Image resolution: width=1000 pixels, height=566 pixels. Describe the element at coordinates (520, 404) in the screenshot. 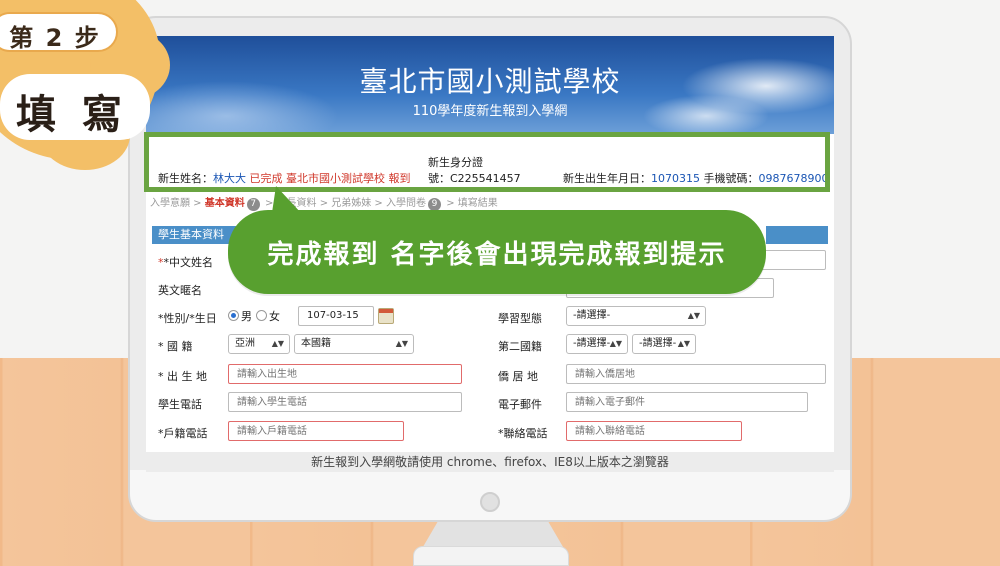

I see `email-label: 電子郵件` at that location.